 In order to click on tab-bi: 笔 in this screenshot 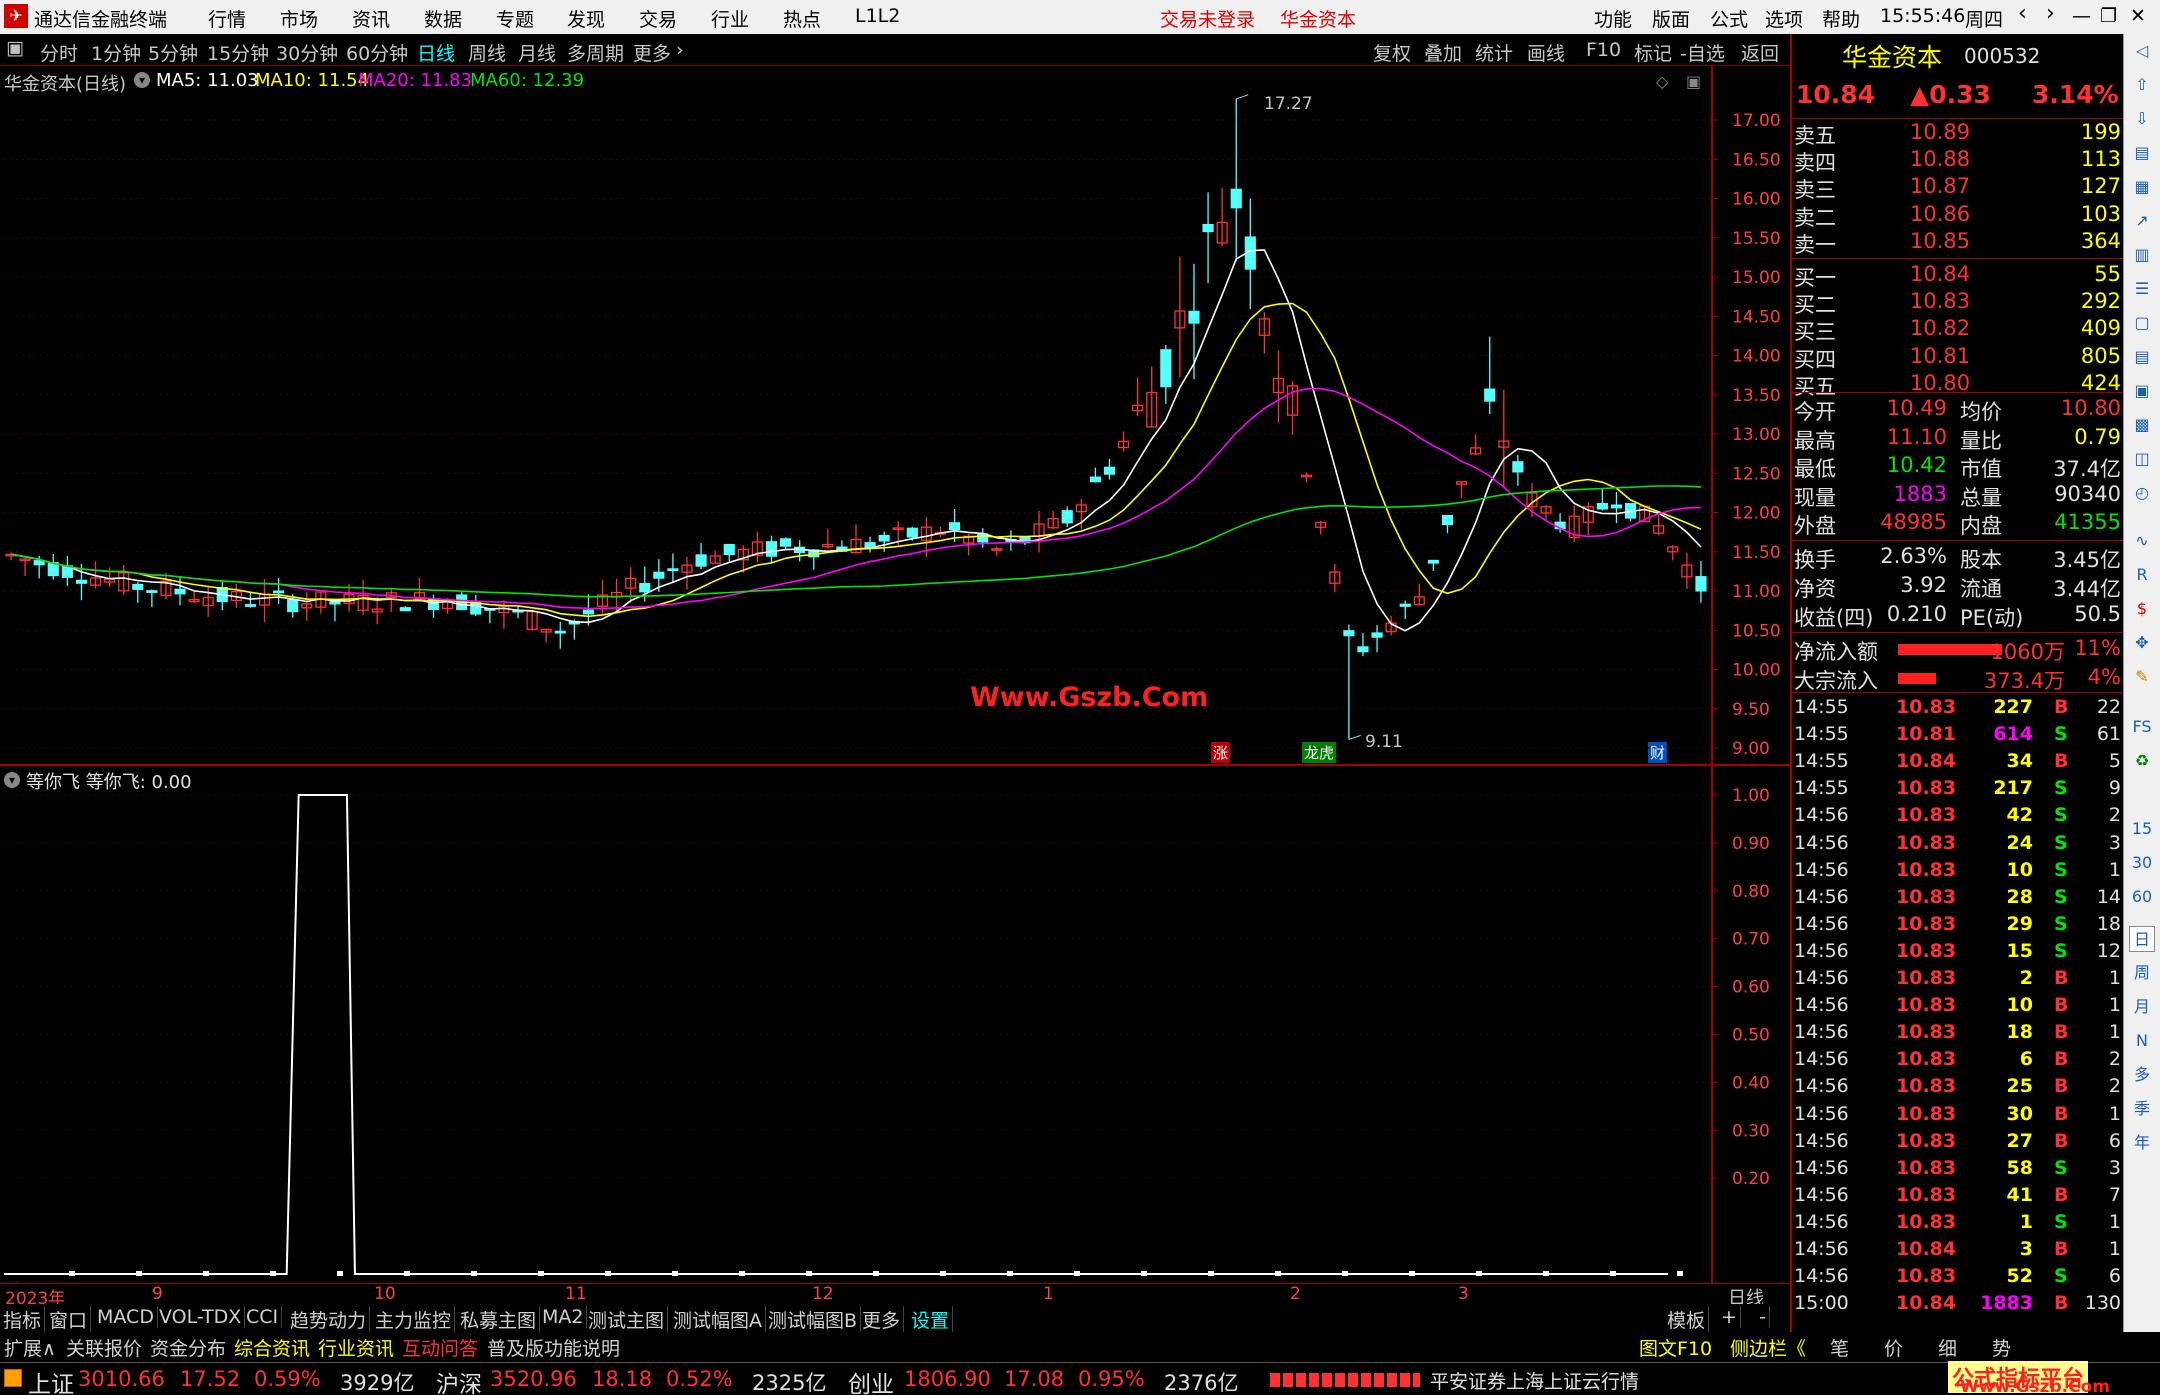, I will do `click(1839, 1347)`.